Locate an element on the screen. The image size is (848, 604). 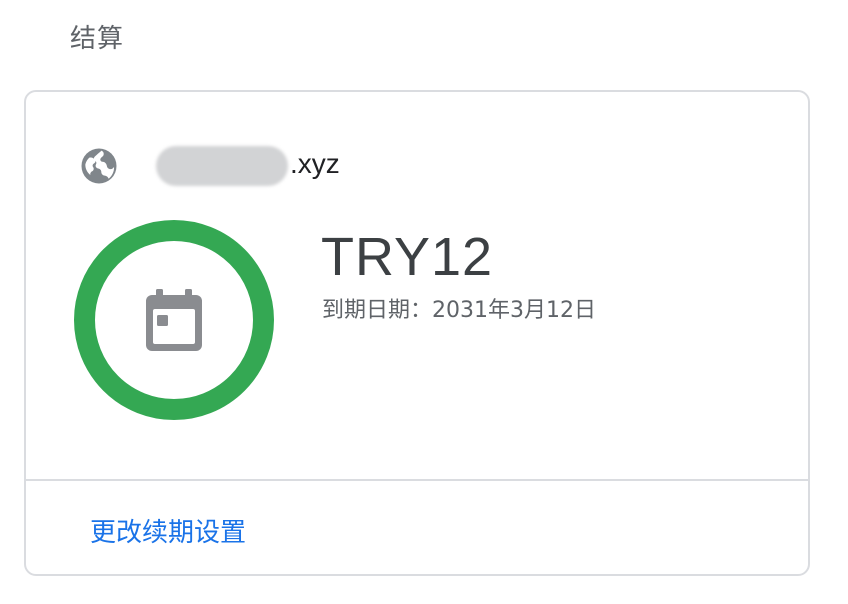
change-renewal-settings-link: 更改续期设置 is located at coordinates (168, 530).